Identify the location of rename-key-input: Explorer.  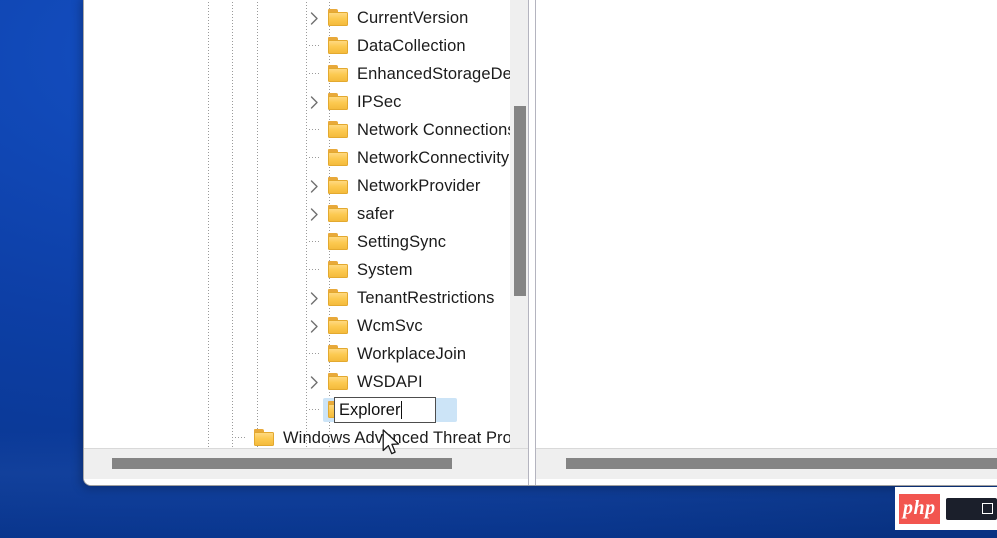
(385, 410).